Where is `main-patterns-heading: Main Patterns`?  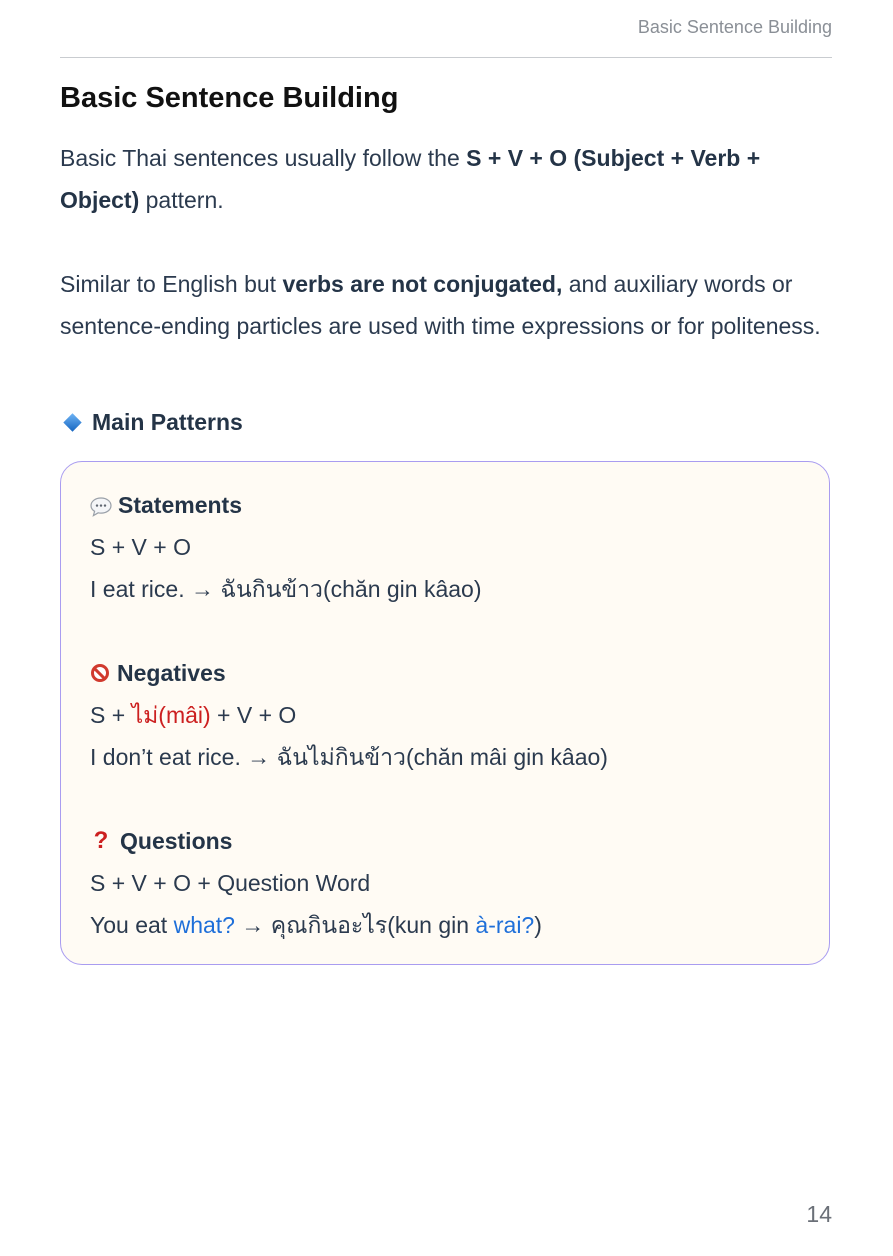
main-patterns-heading: Main Patterns is located at coordinates (151, 422).